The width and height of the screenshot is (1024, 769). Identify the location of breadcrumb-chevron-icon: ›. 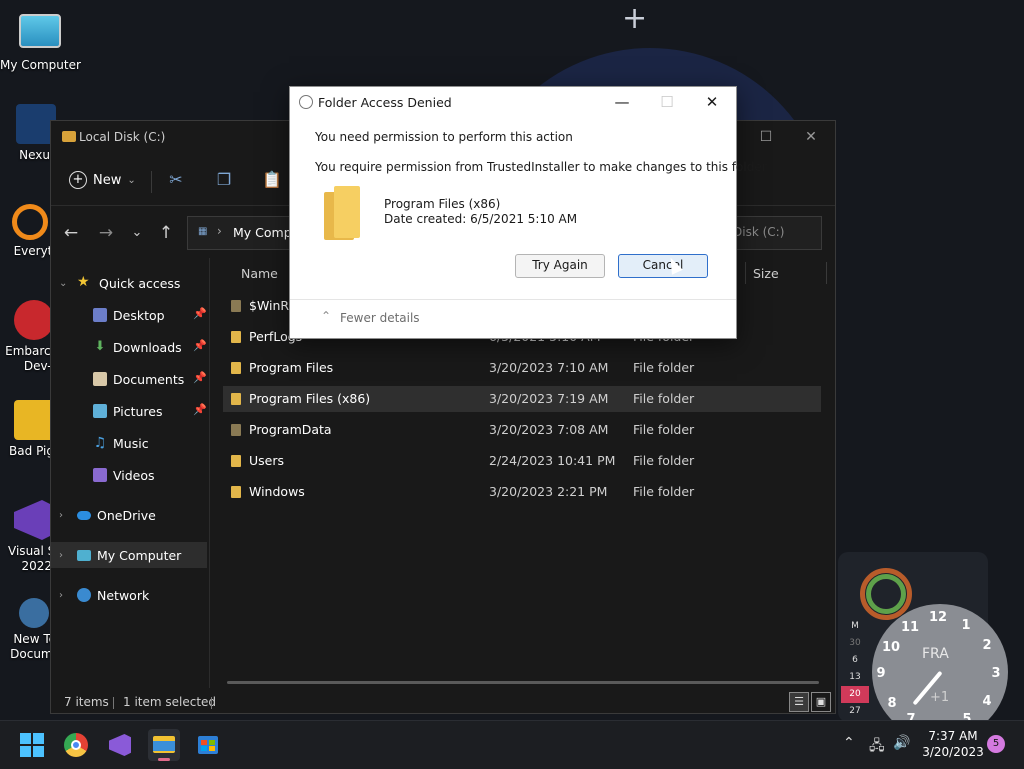
(219, 231).